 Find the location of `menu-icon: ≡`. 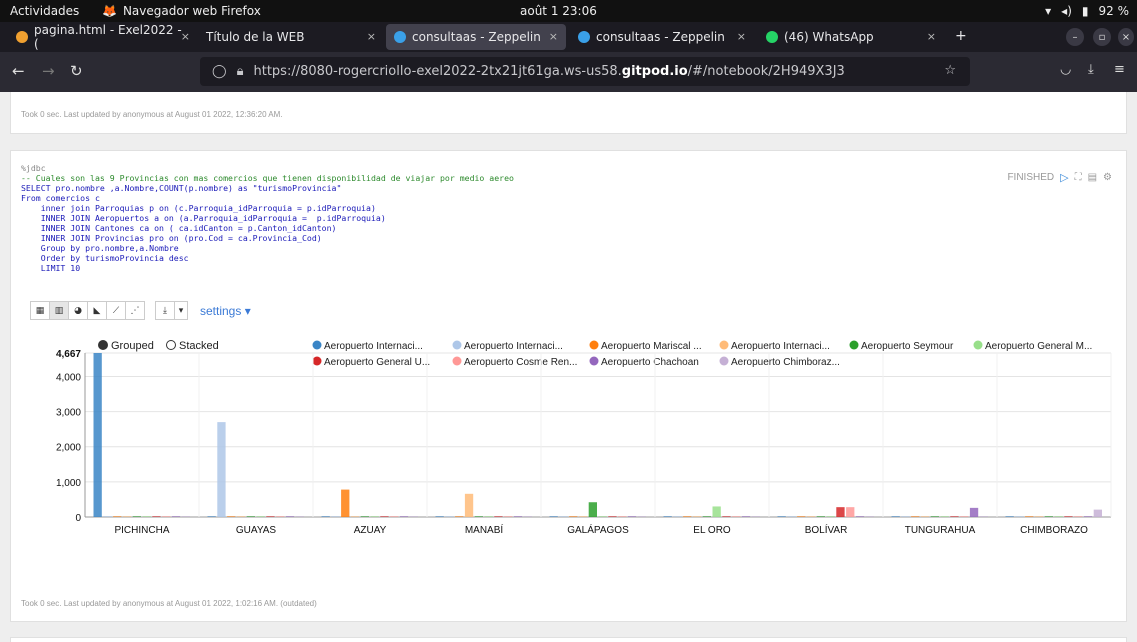

menu-icon: ≡ is located at coordinates (1119, 69).